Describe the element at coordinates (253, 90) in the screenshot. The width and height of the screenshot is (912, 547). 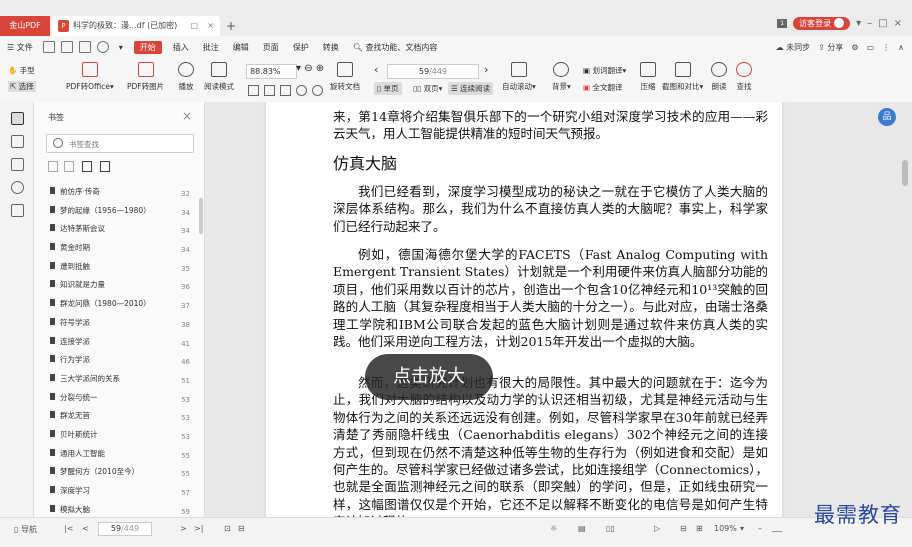
I see `fit-page-icon` at that location.